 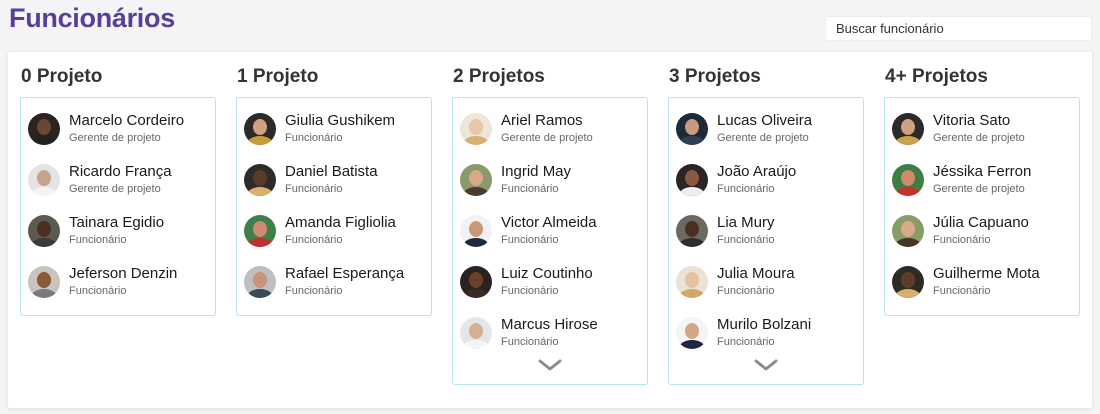 I want to click on employee-name: Jeferson Denzin, so click(x=123, y=273).